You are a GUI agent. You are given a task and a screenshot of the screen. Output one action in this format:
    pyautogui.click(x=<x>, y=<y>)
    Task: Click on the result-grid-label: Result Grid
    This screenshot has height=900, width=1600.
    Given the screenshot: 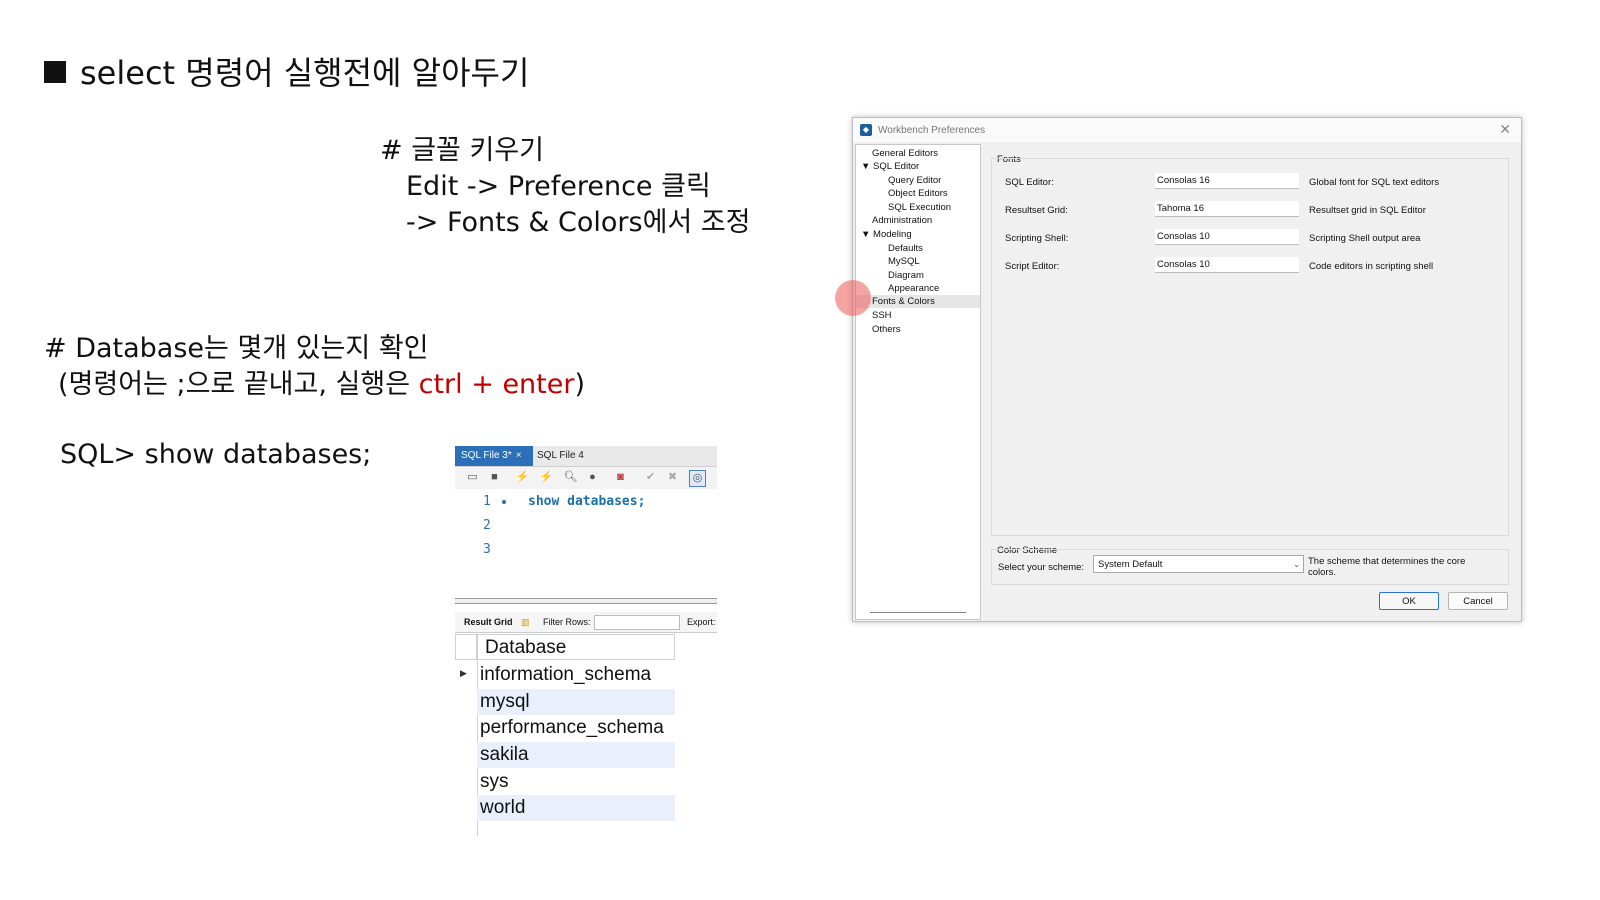 What is the action you would take?
    pyautogui.click(x=488, y=622)
    